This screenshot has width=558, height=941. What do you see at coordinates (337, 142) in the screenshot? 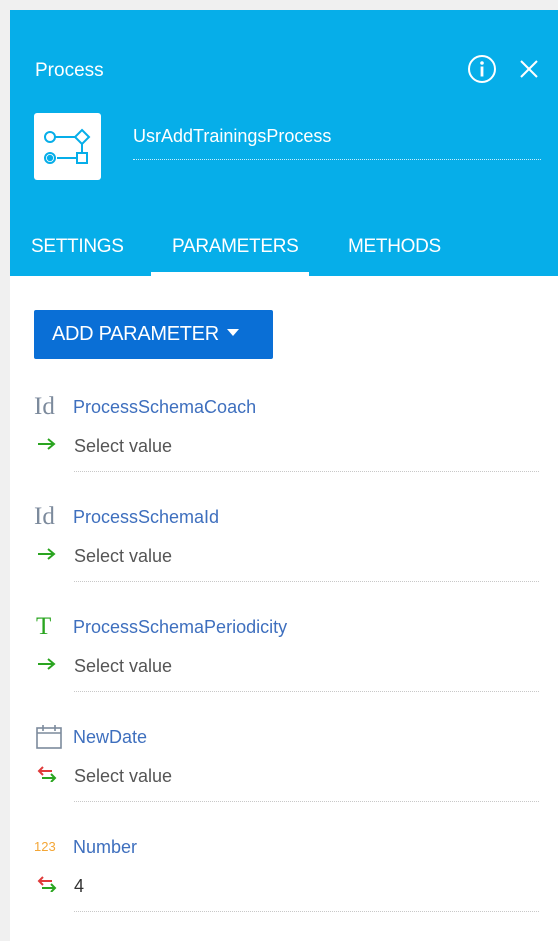
I see `process-name-field: UsrAddTrainingsProcess` at bounding box center [337, 142].